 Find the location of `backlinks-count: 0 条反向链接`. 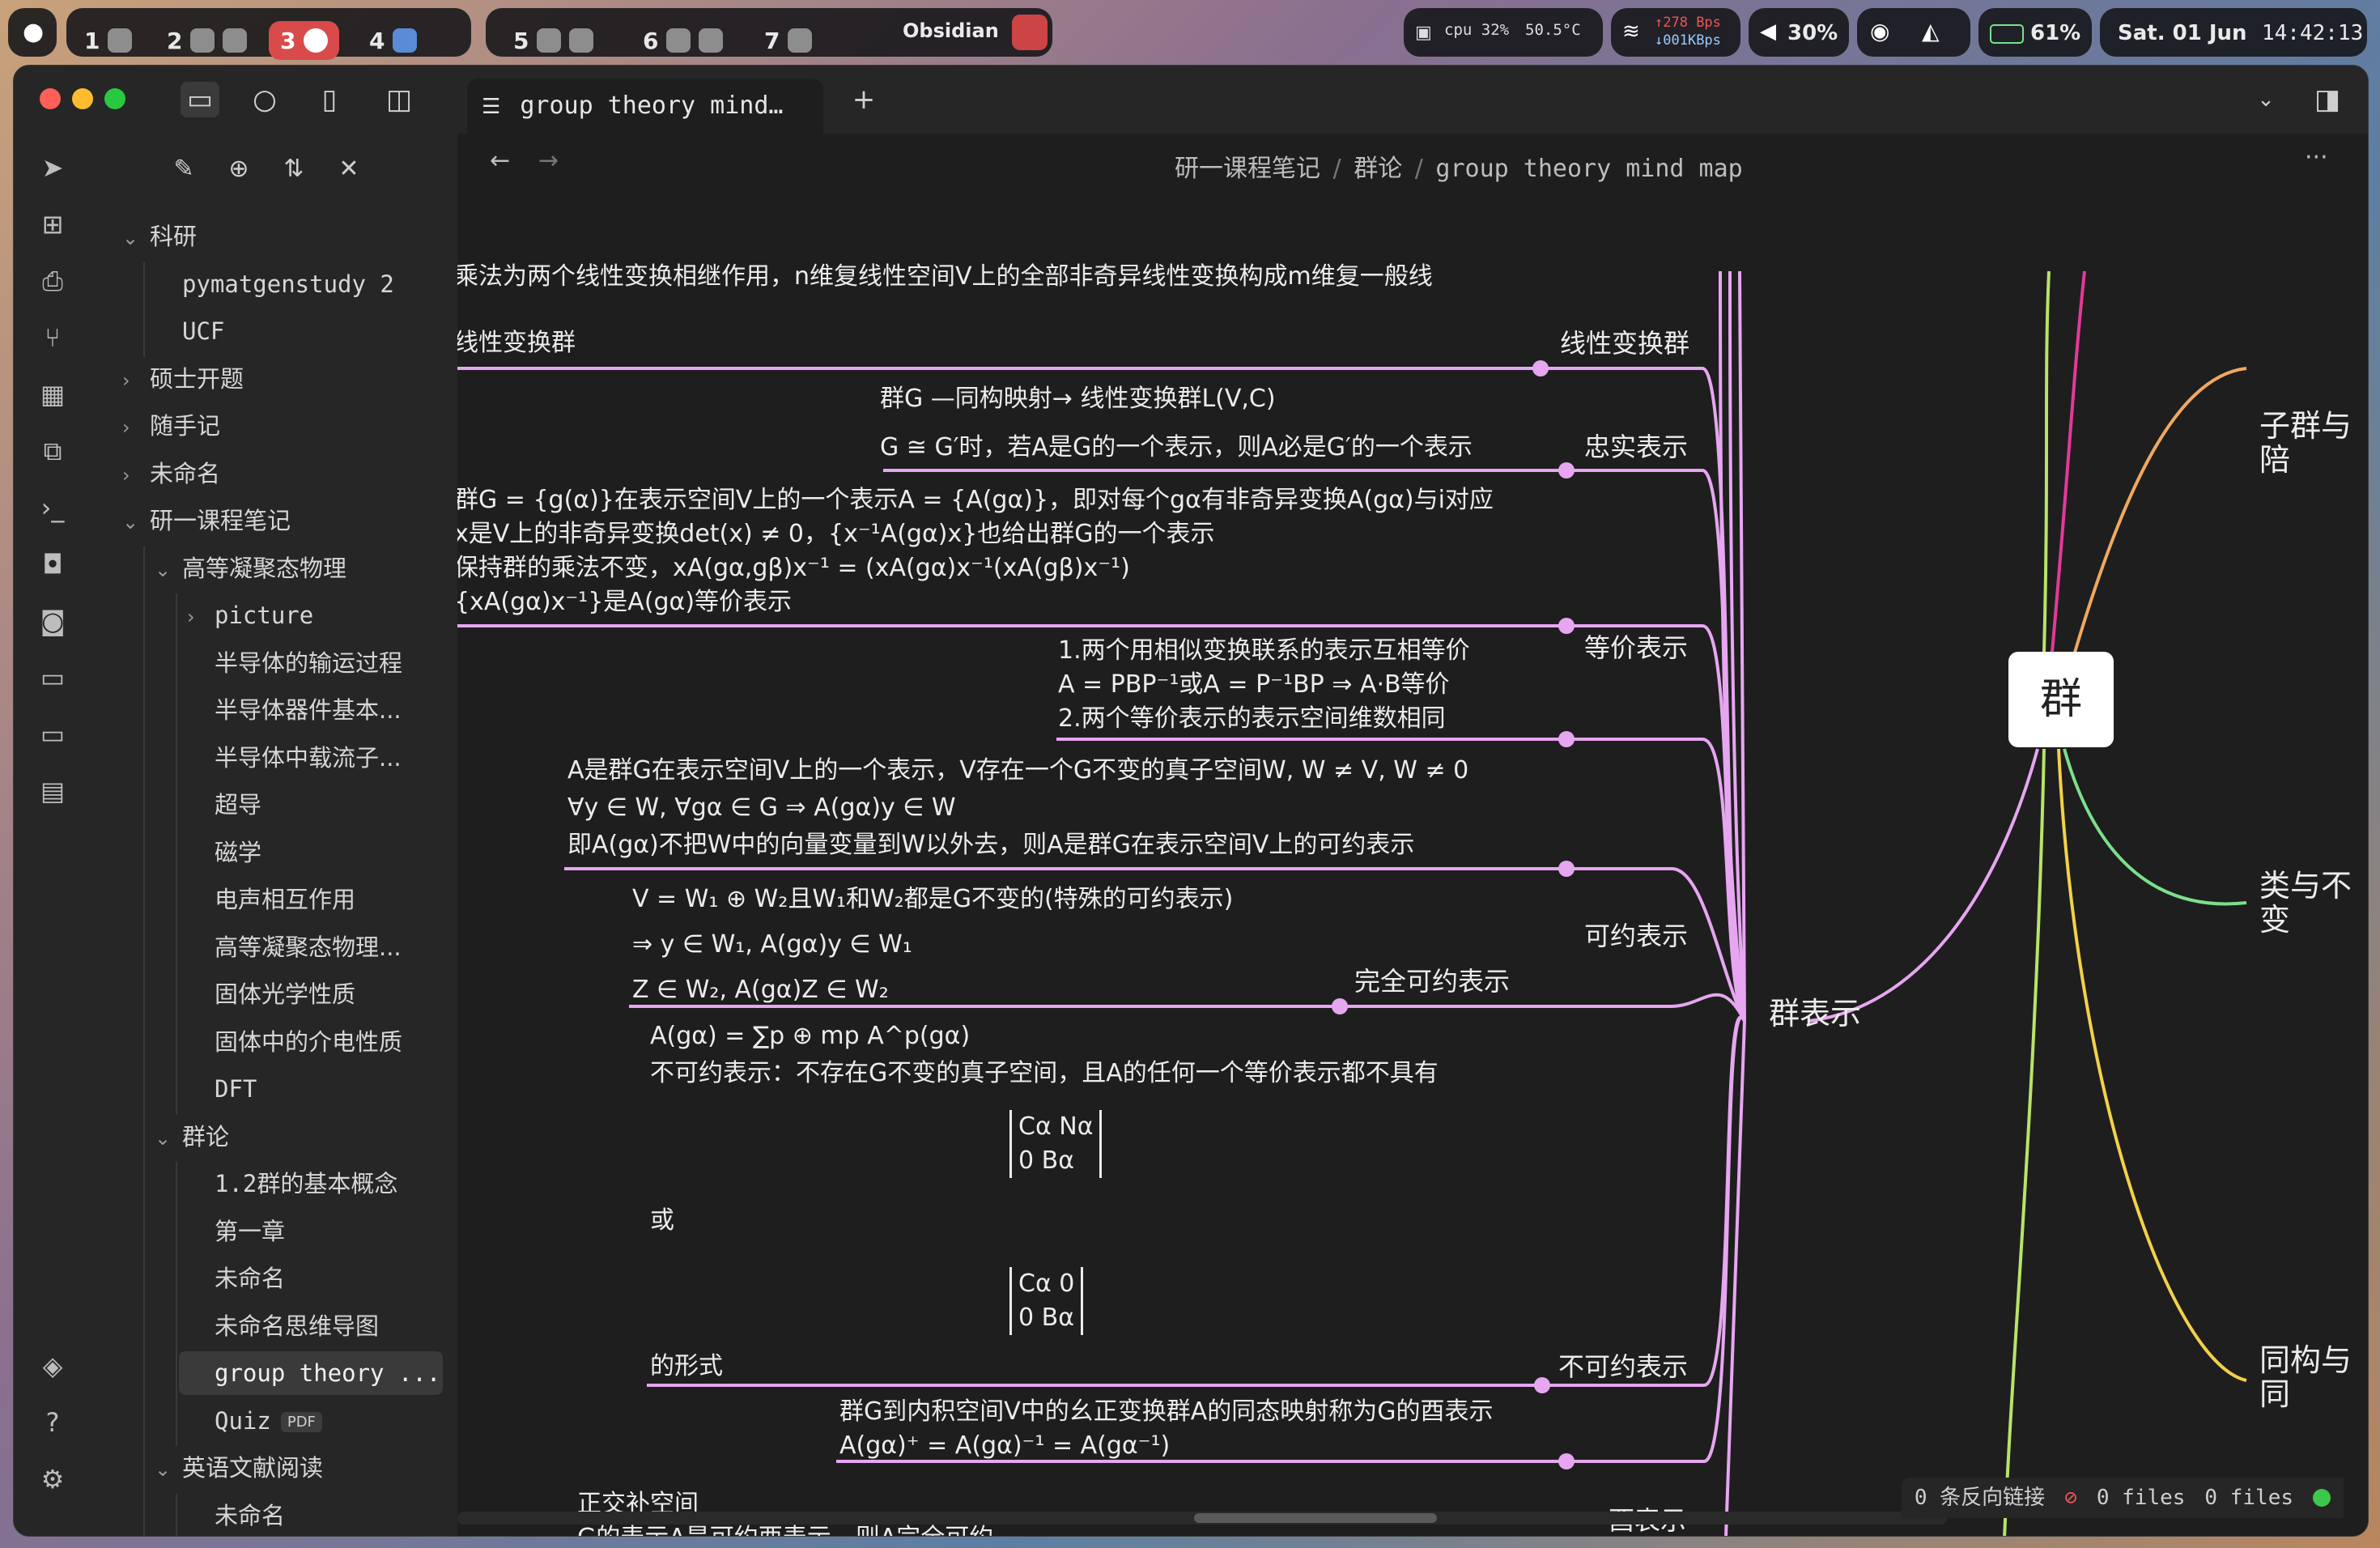

backlinks-count: 0 条反向链接 is located at coordinates (1980, 1498).